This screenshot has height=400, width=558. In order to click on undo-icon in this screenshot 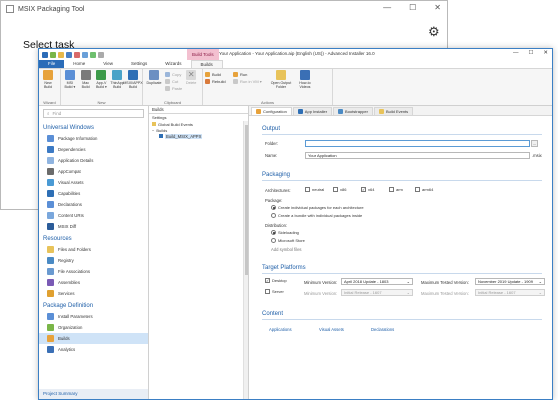, I will do `click(77, 54)`.